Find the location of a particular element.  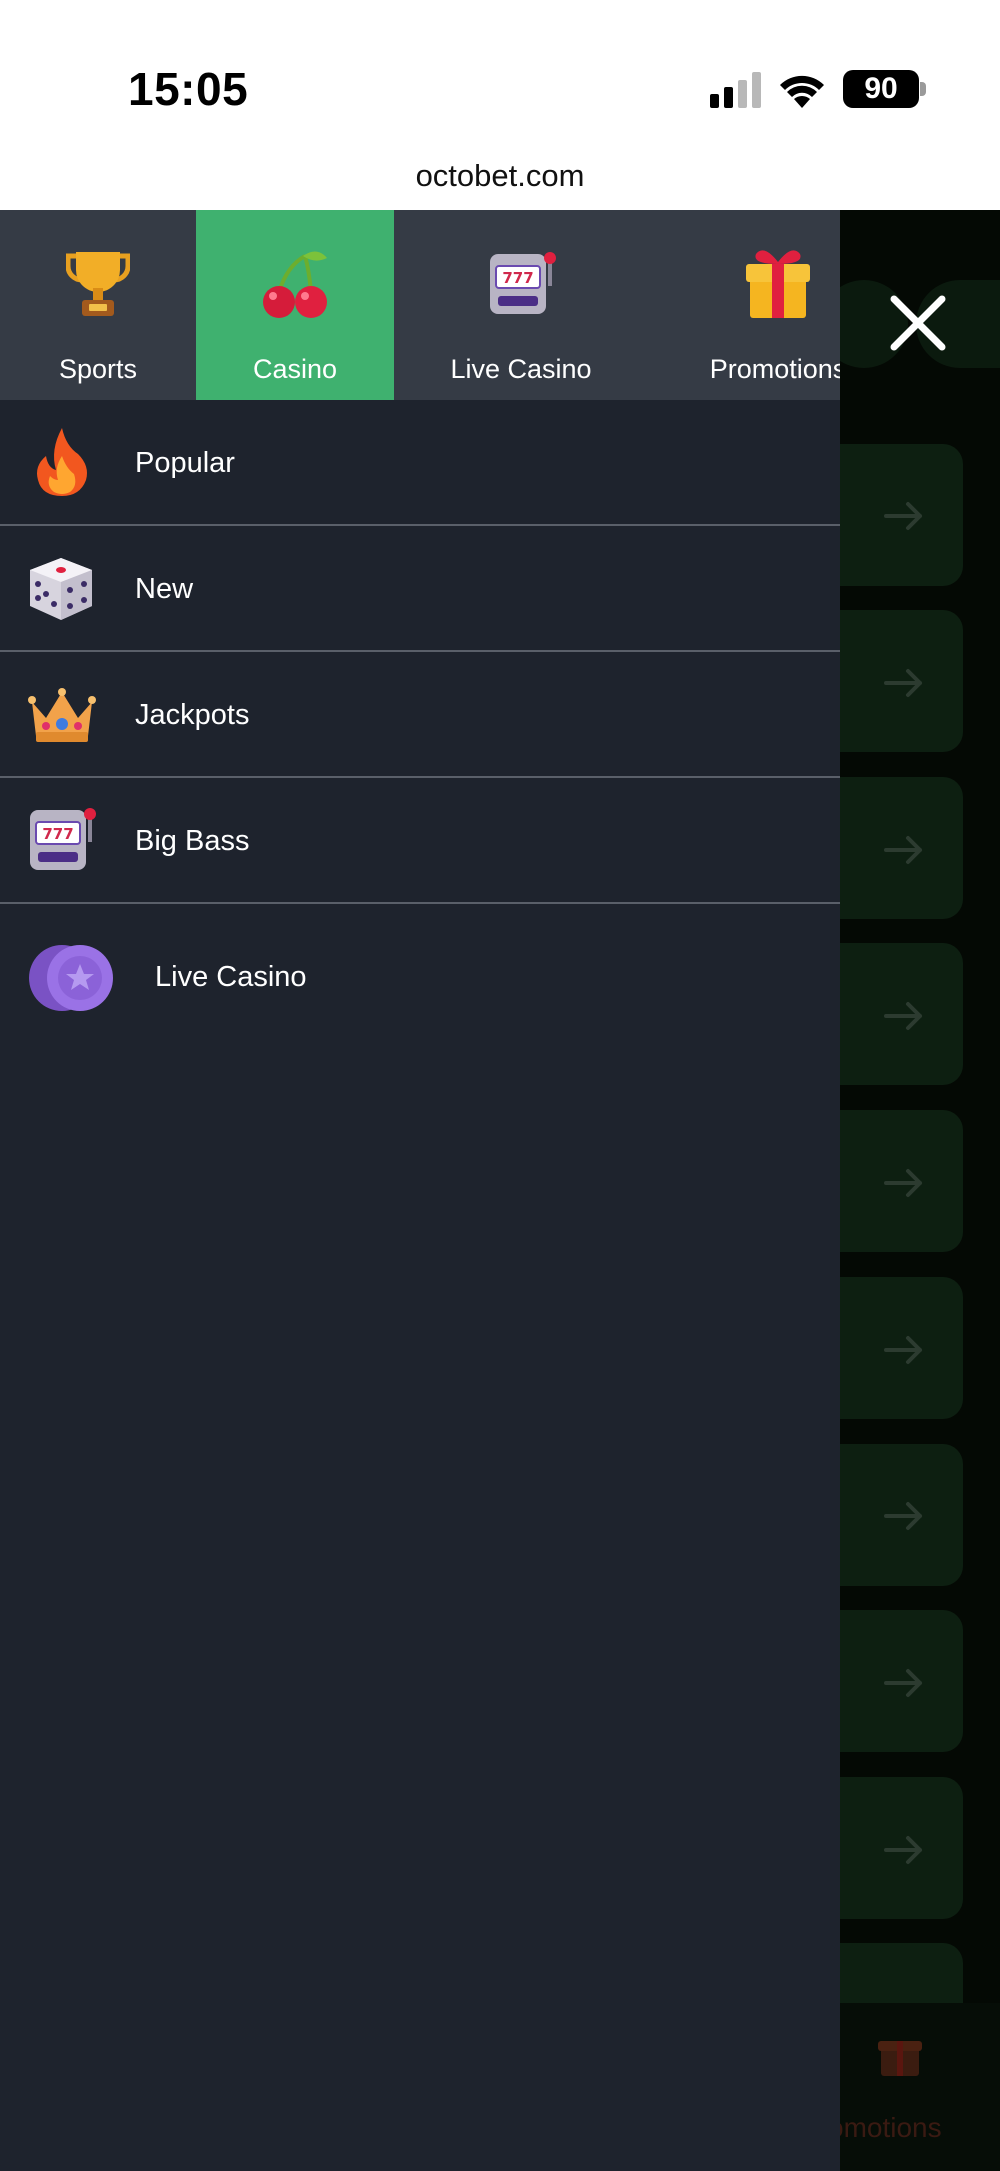

battery-indicator: 90 is located at coordinates (881, 89).